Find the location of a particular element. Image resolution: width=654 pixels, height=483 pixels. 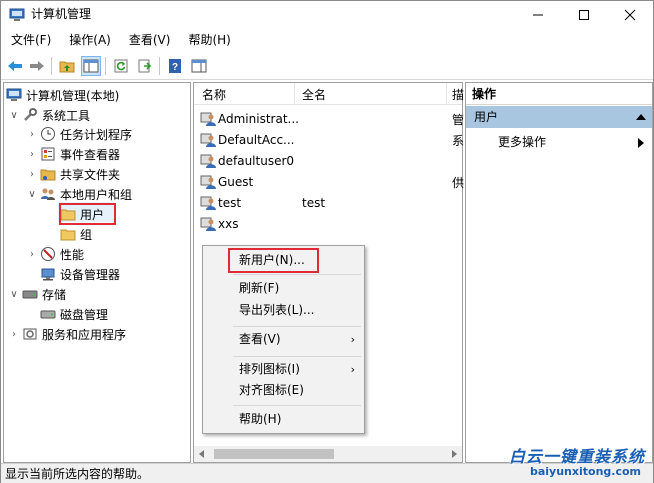

scroll-left-icon is located at coordinates (202, 454).